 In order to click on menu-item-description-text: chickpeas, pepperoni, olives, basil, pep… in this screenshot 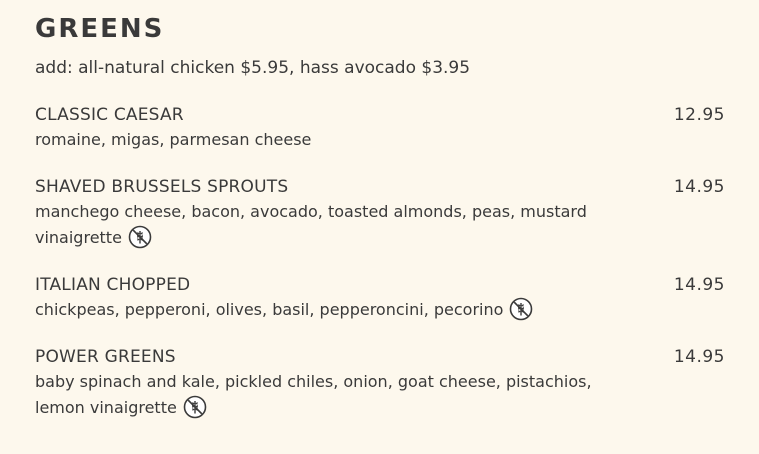, I will do `click(269, 309)`.